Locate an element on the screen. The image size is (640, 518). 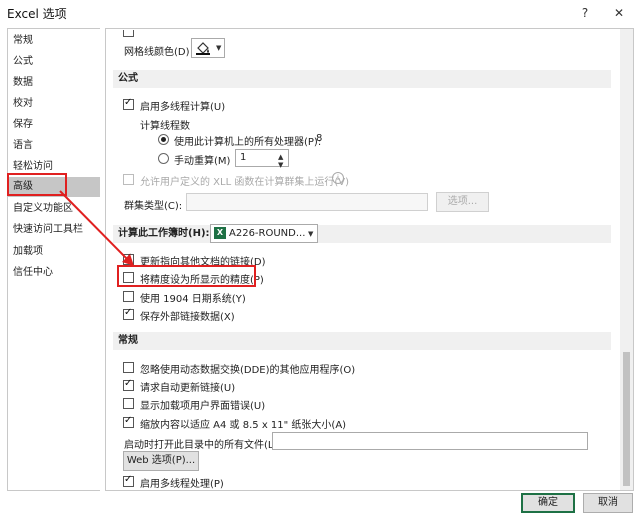
annotation-arrow is located at coordinates (96, 228).